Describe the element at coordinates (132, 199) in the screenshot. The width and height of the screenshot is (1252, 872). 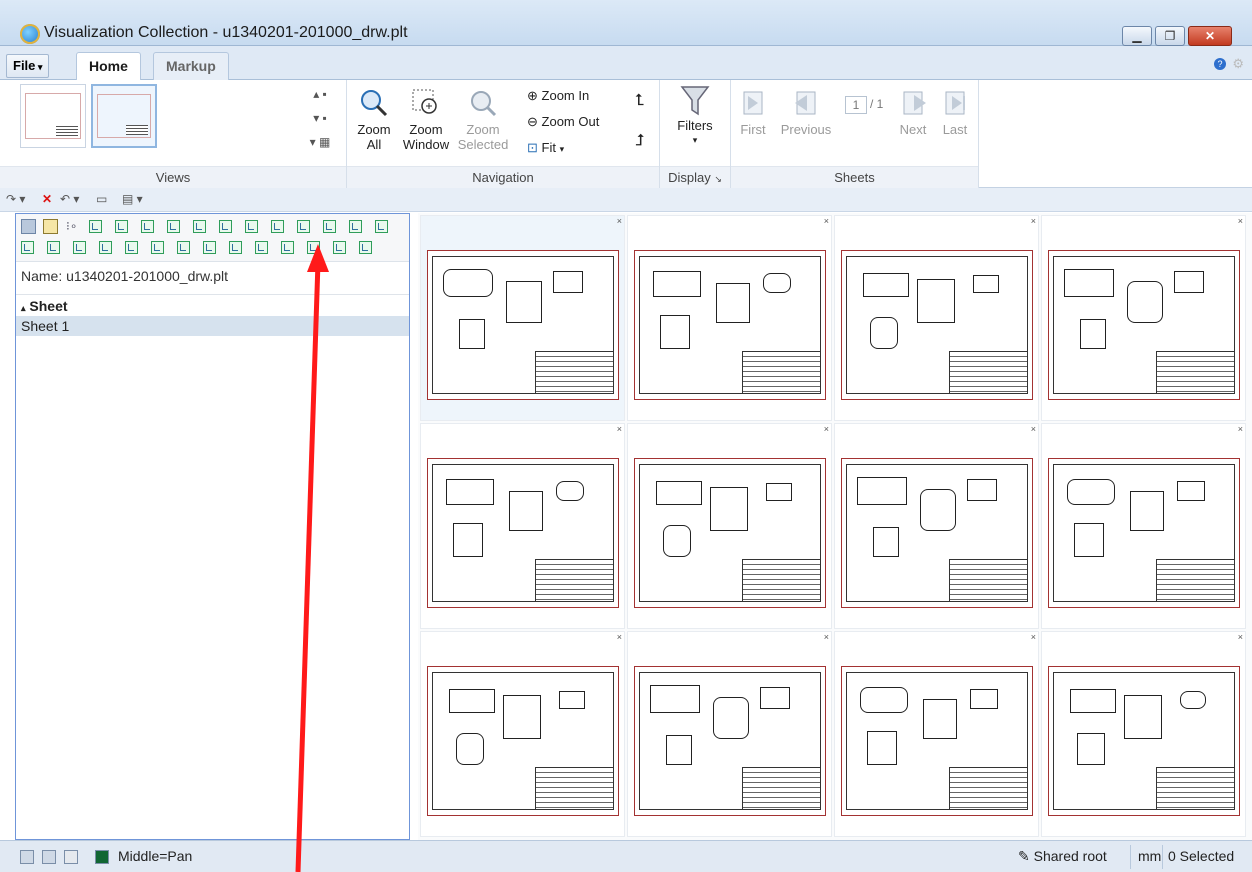
I see `properties-icon: ▤ ▾` at that location.